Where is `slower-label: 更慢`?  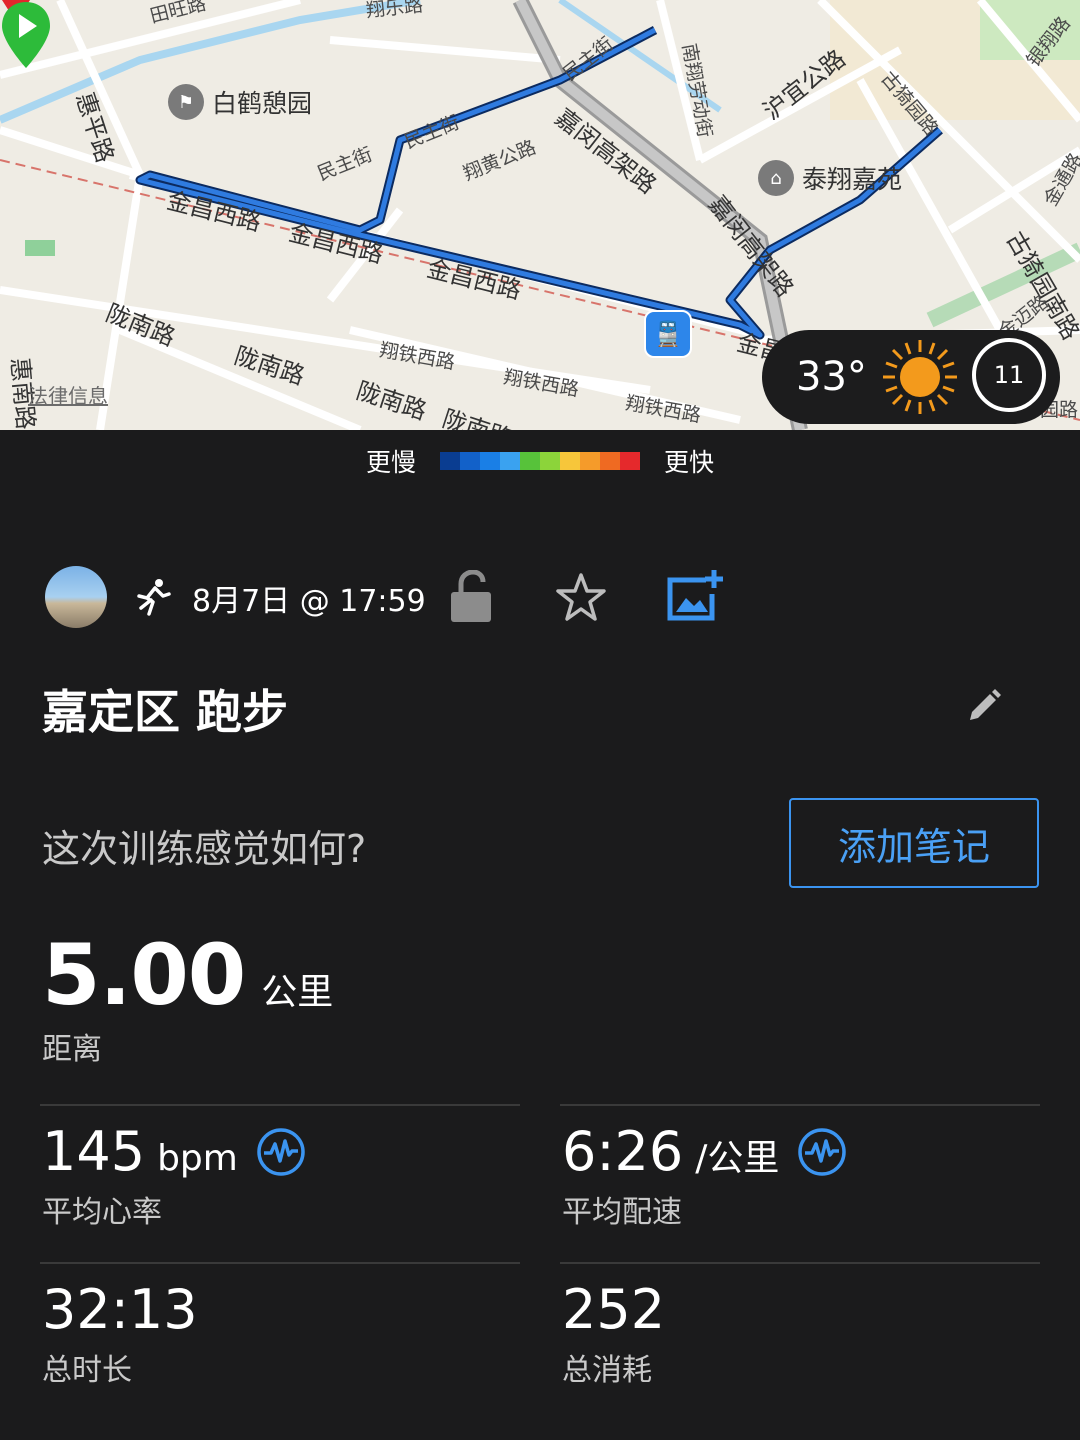 slower-label: 更慢 is located at coordinates (390, 462).